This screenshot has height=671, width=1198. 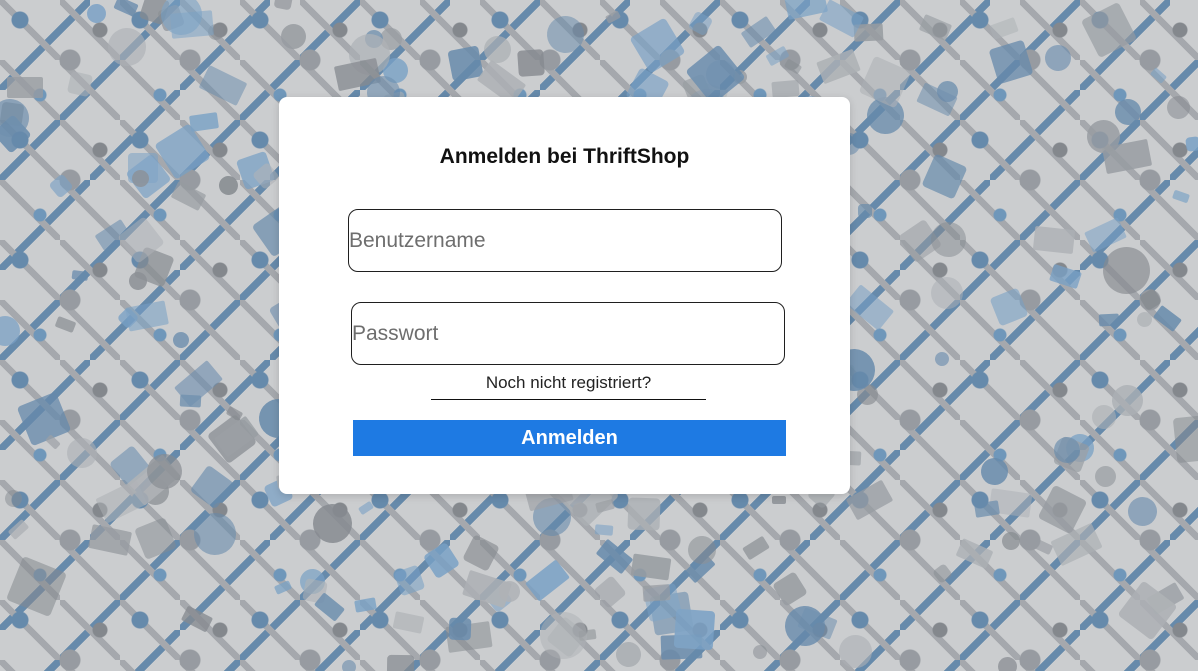 I want to click on login-button: Anmelden, so click(x=569, y=438).